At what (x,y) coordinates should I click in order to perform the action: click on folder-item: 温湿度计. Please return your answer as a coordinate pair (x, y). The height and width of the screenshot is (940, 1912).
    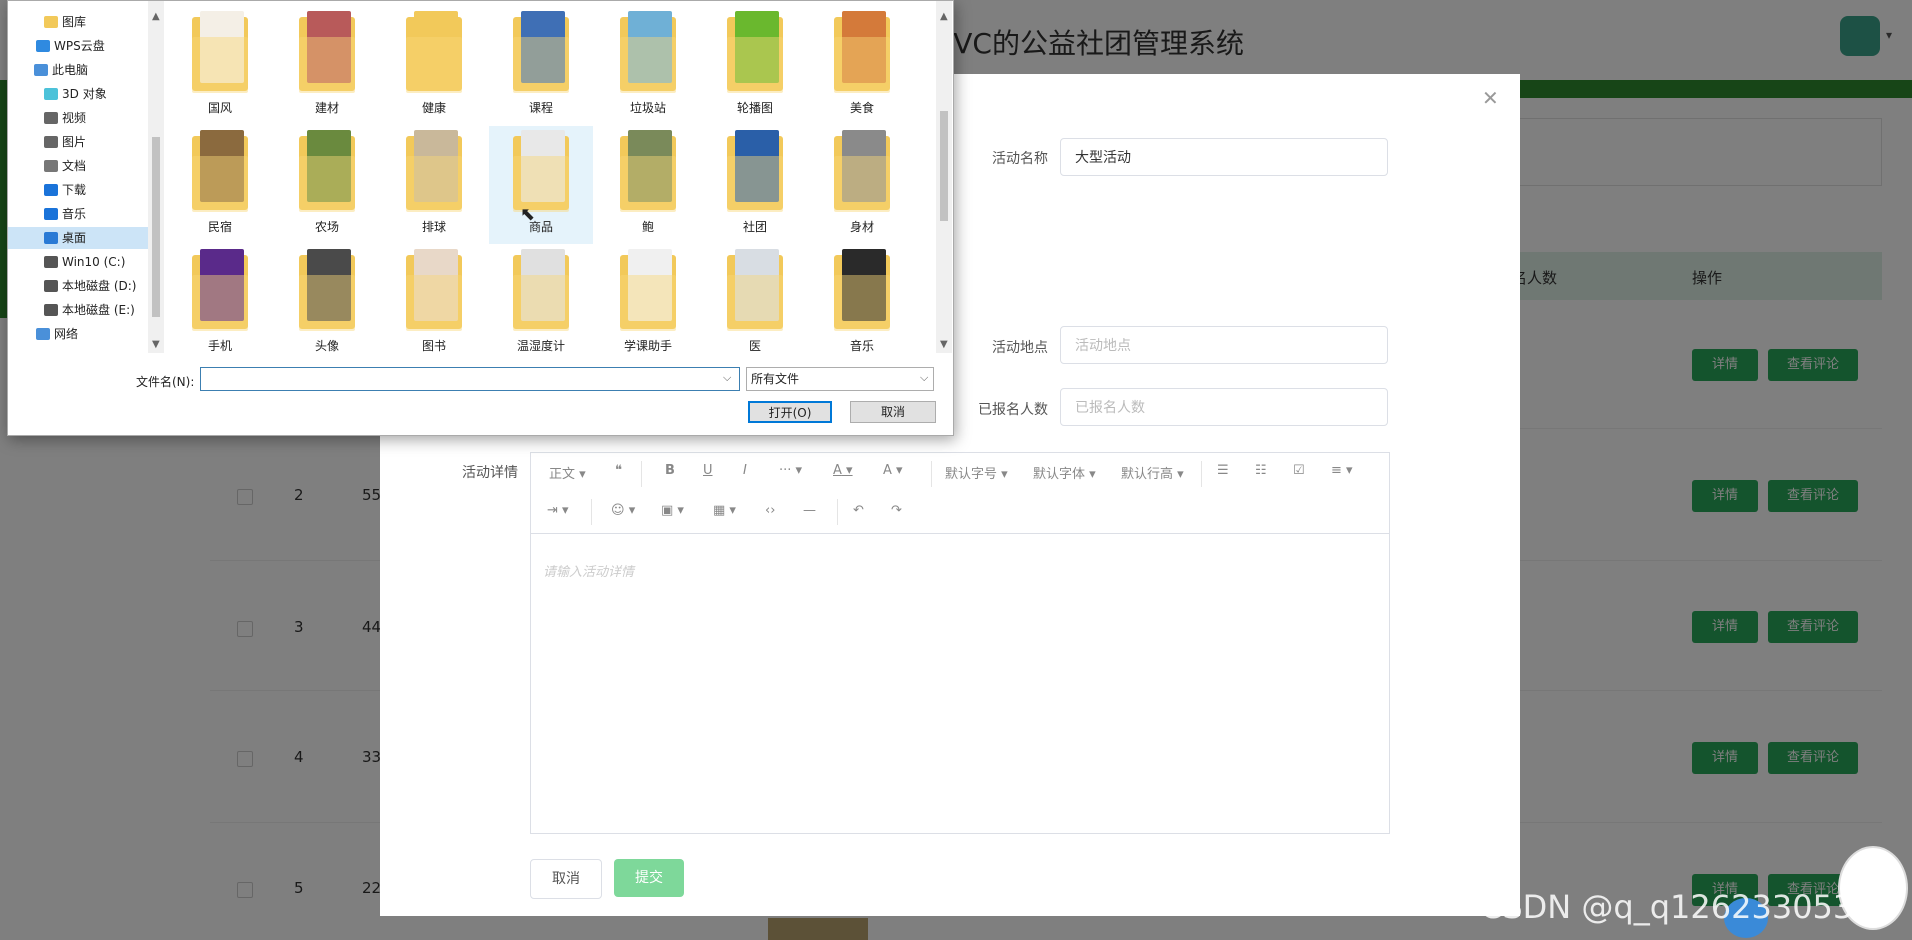
    Looking at the image, I should click on (541, 299).